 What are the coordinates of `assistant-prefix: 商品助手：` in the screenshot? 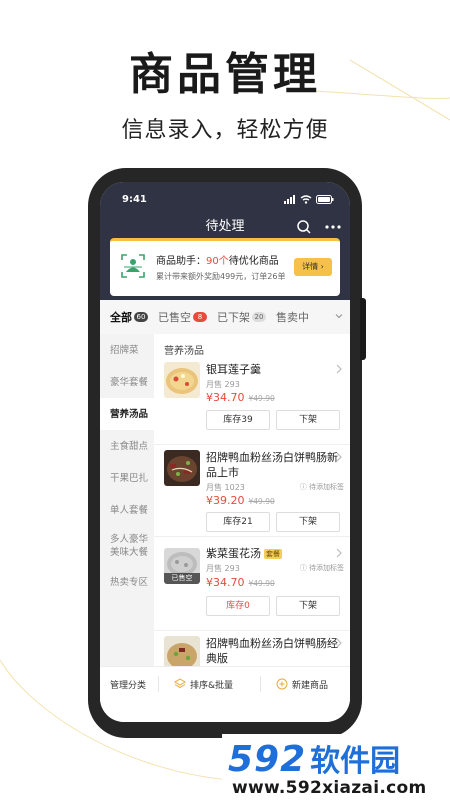 It's located at (181, 261).